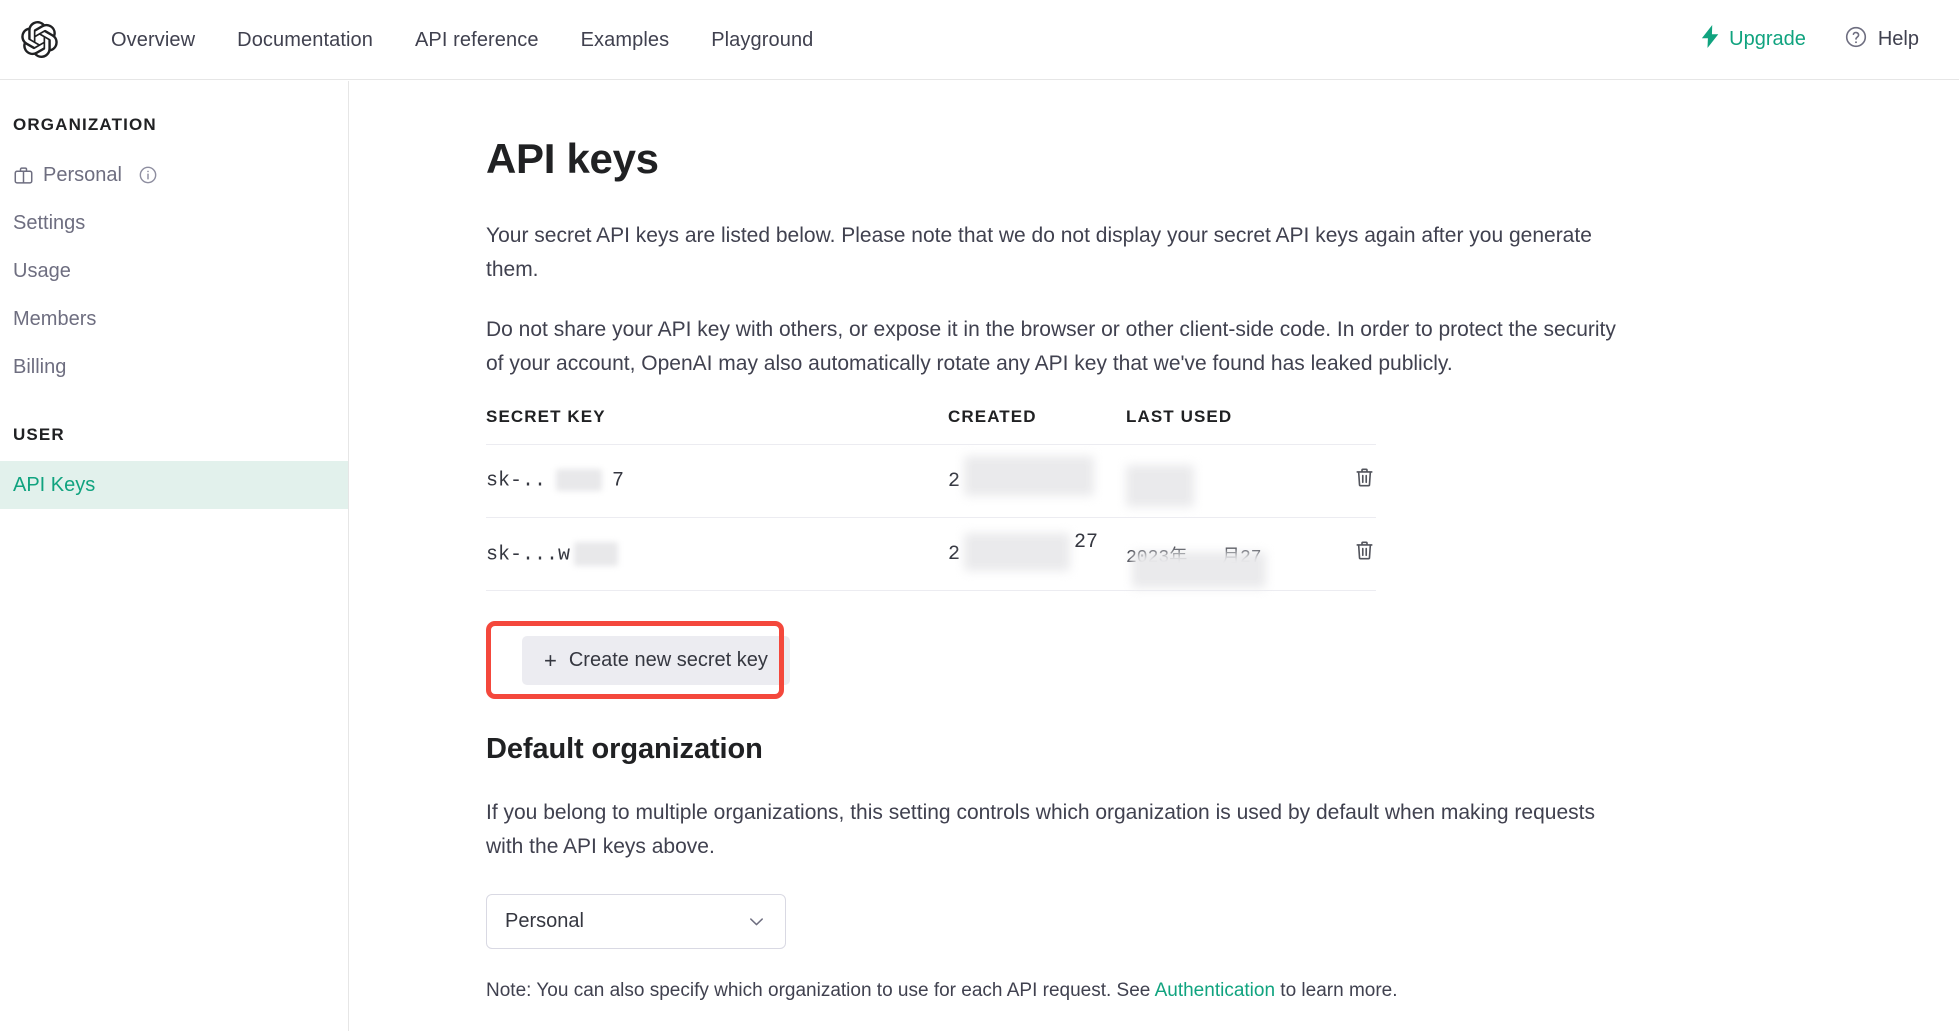  Describe the element at coordinates (40, 367) in the screenshot. I see `sidebar-item-label-billing: Billing` at that location.